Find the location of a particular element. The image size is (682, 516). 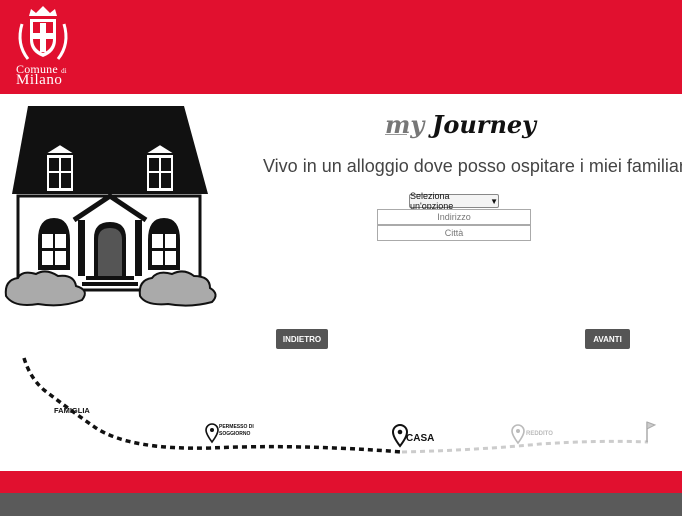

step-famiglia-label: FAMIGLIA is located at coordinates (72, 410).